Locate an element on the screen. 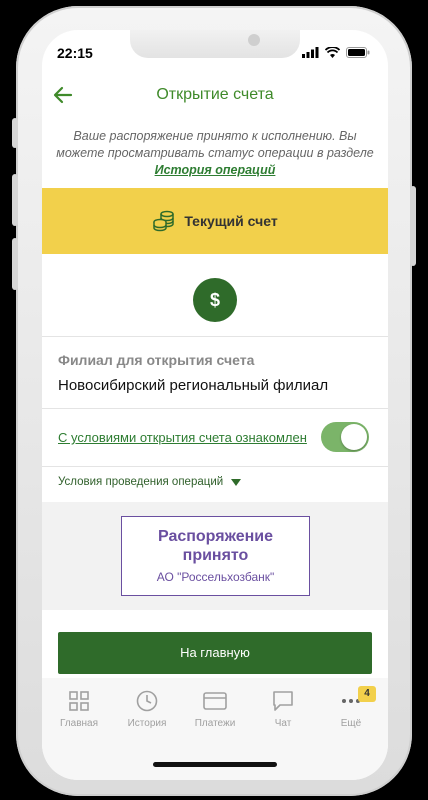 The image size is (428, 800). triangle-down-icon is located at coordinates (236, 482).